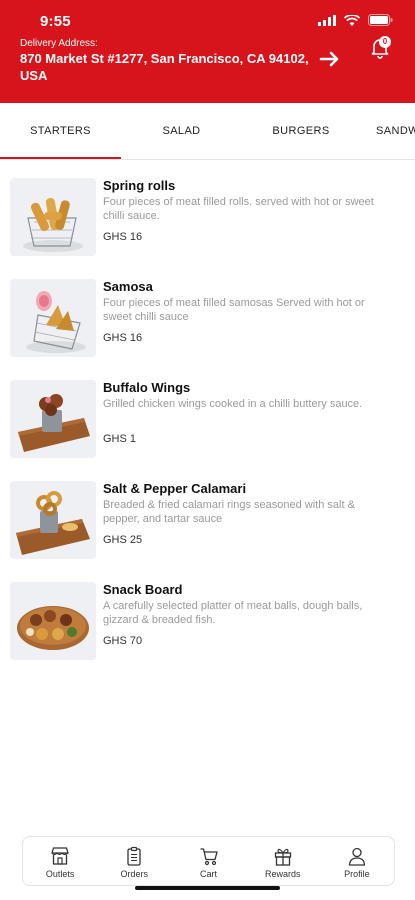  What do you see at coordinates (55, 21) in the screenshot?
I see `status-time: 9:55` at bounding box center [55, 21].